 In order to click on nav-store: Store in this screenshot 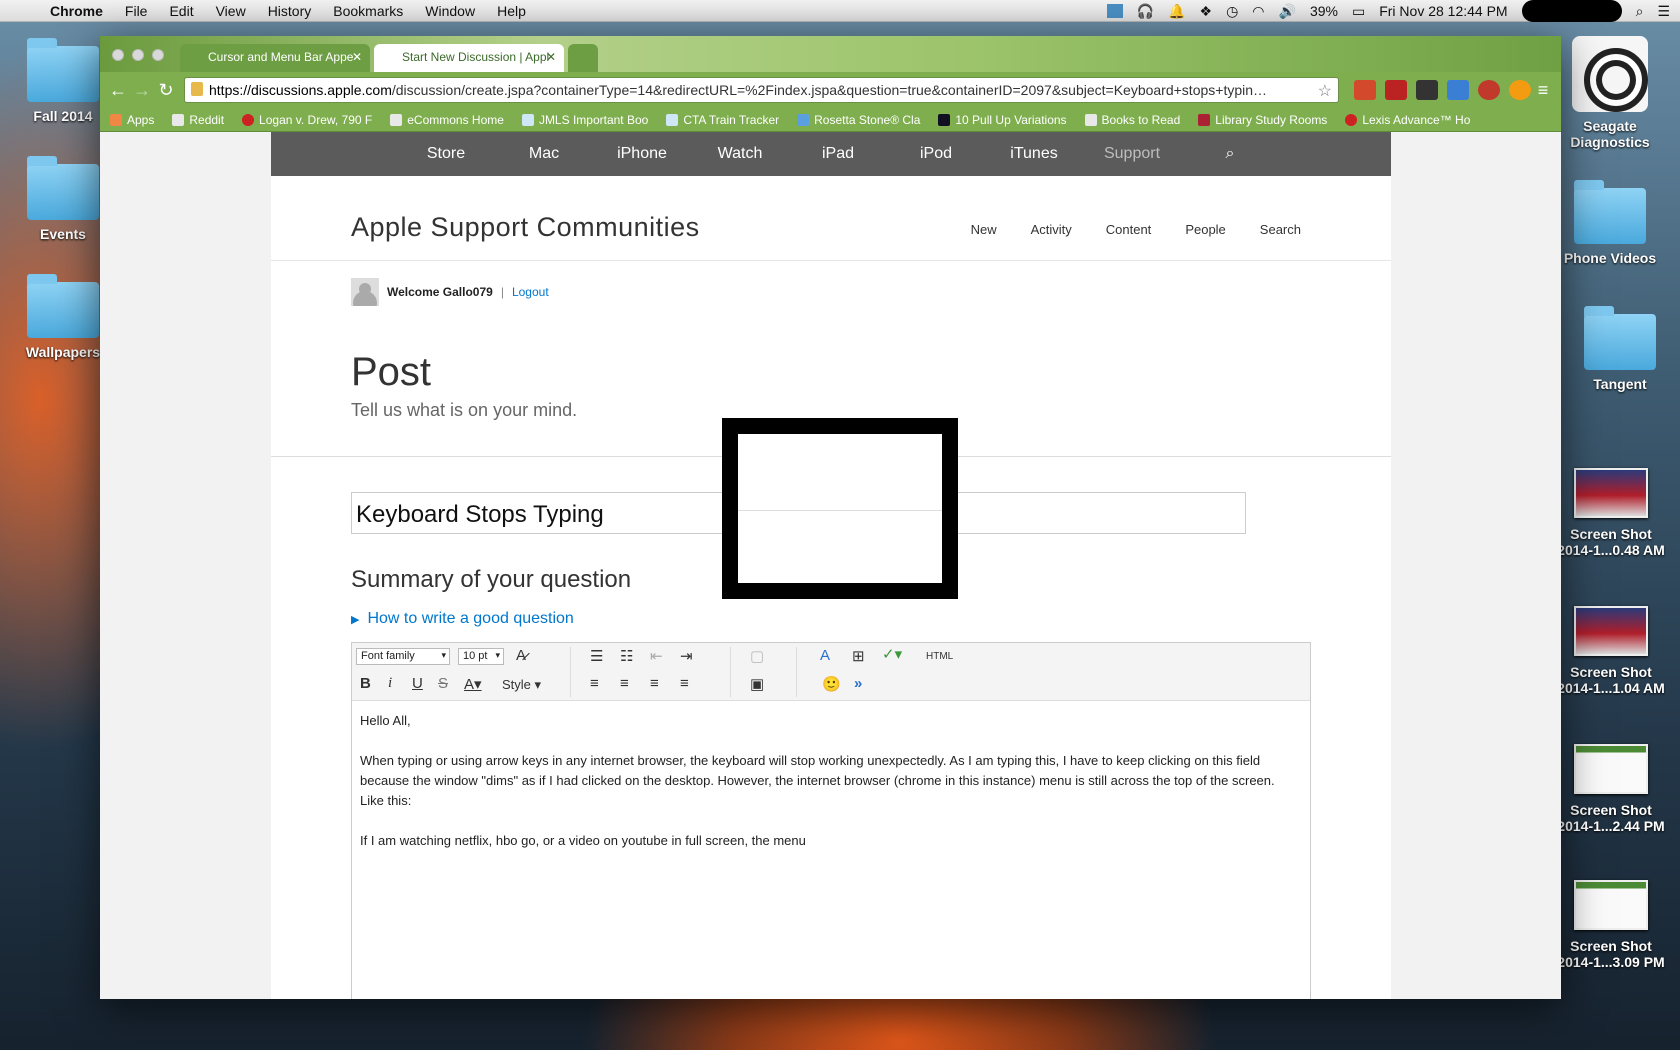, I will do `click(446, 154)`.